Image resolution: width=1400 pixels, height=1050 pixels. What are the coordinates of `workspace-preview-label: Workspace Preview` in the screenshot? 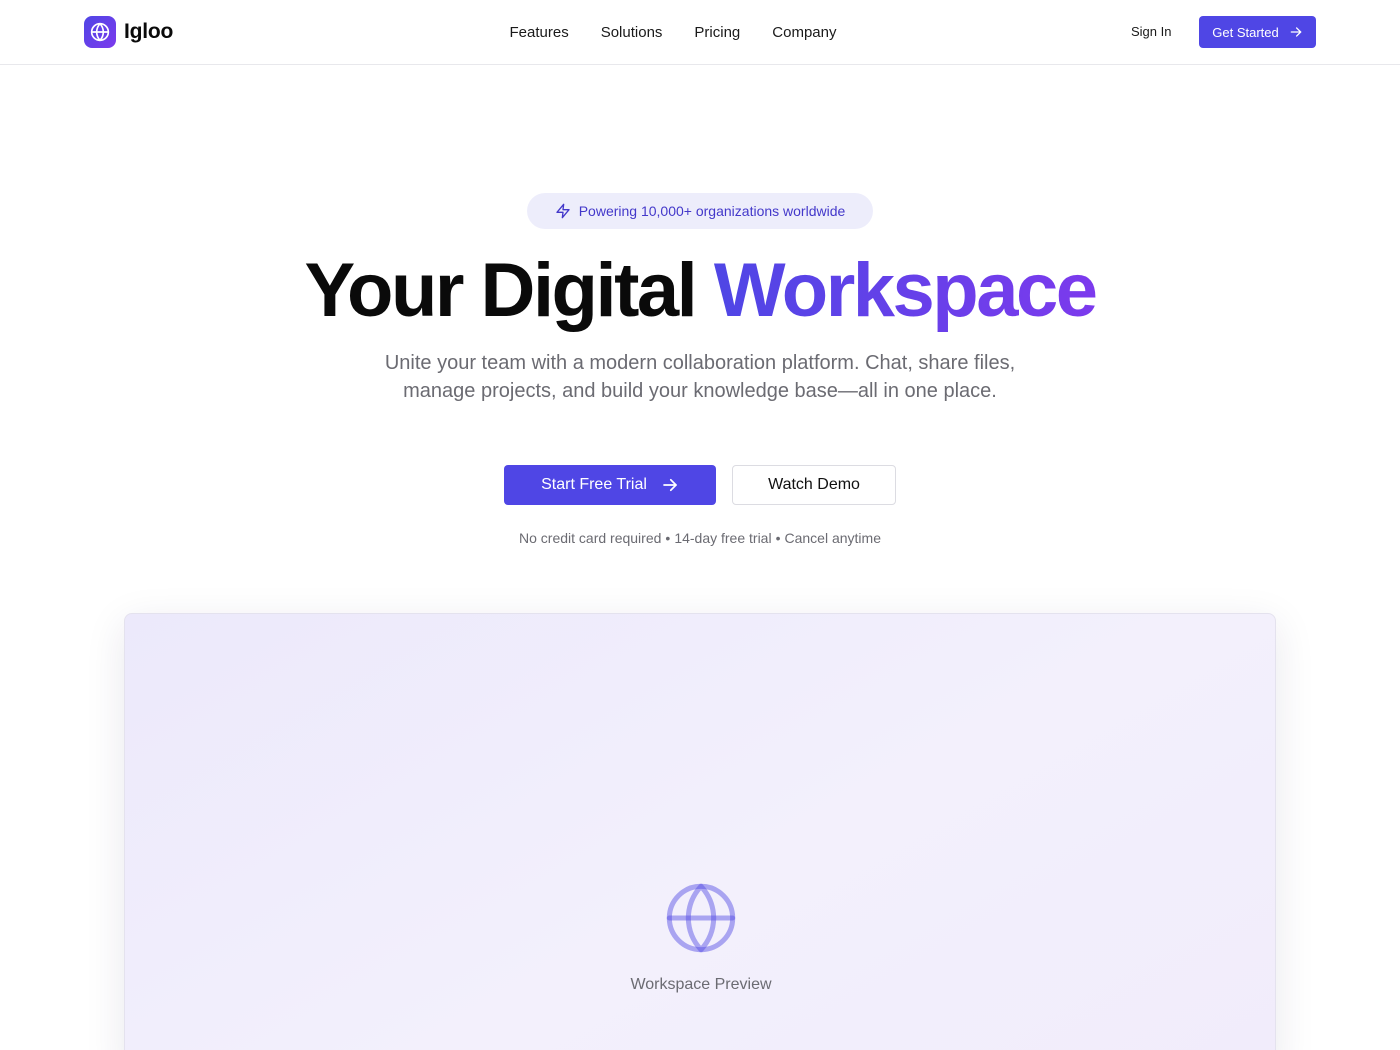 It's located at (701, 984).